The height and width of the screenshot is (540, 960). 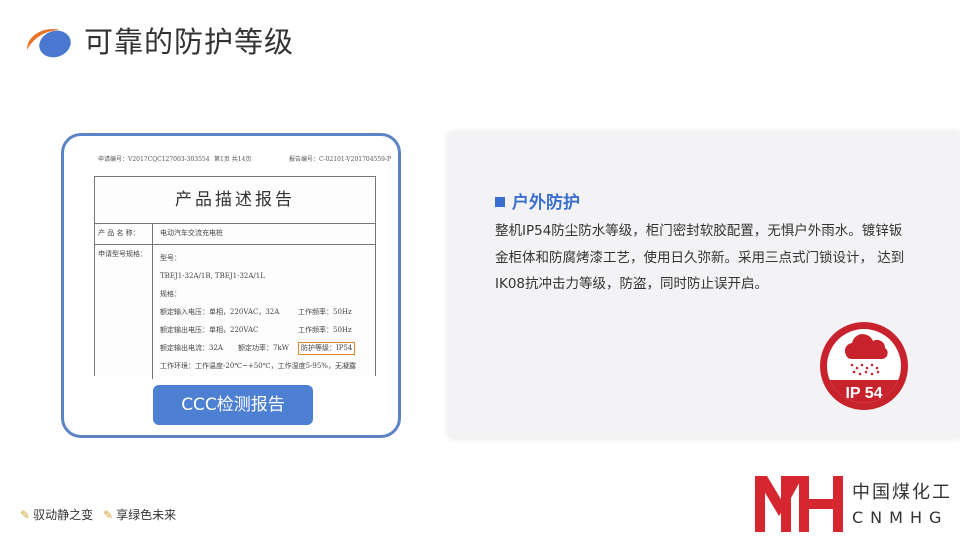 What do you see at coordinates (170, 294) in the screenshot?
I see `spec-heading: 规格：` at bounding box center [170, 294].